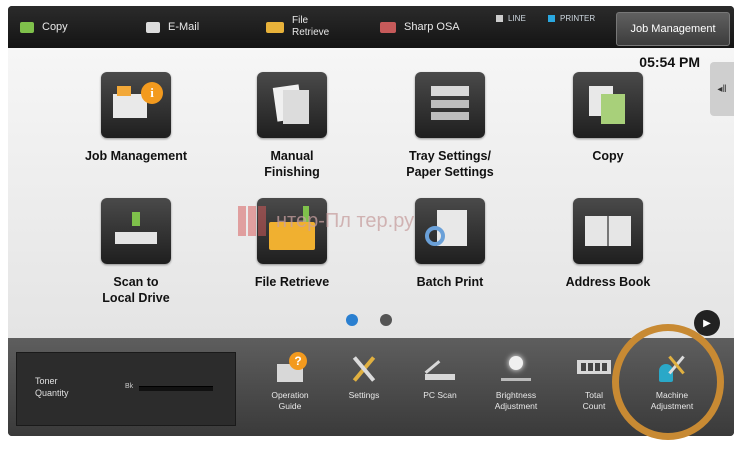 This screenshot has height=453, width=742. I want to click on tray-settings-line2: Paper Settings, so click(450, 172).